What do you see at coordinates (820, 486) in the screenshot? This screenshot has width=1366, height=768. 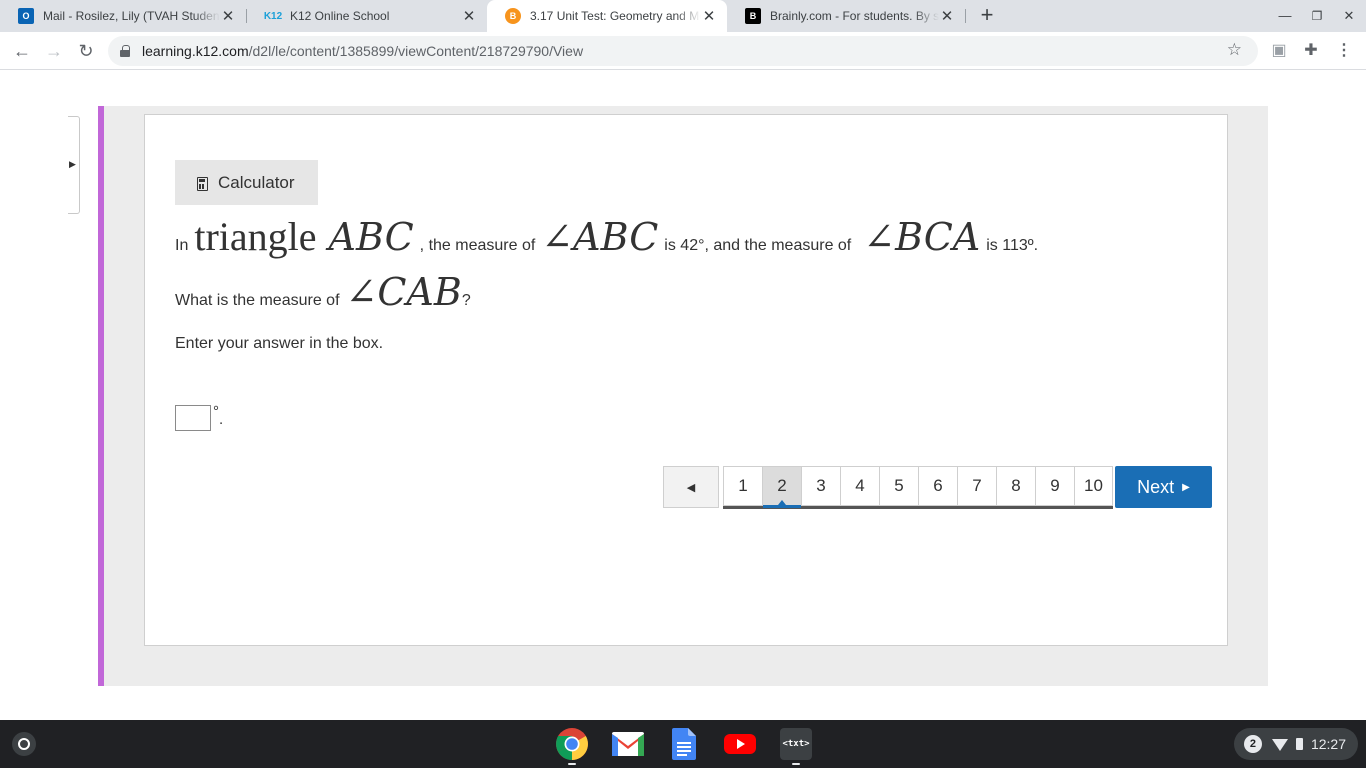 I see `page-button-3: 3` at bounding box center [820, 486].